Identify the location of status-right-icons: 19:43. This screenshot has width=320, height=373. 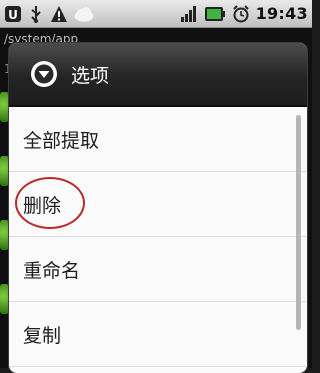
(244, 13).